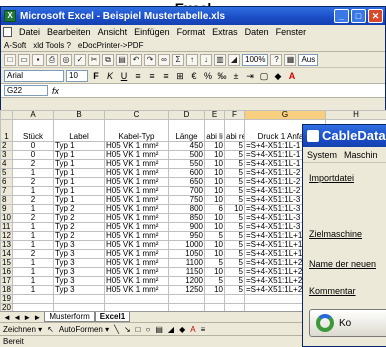 This screenshot has width=386, height=347. I want to click on line-style-icon: ≡, so click(203, 329).